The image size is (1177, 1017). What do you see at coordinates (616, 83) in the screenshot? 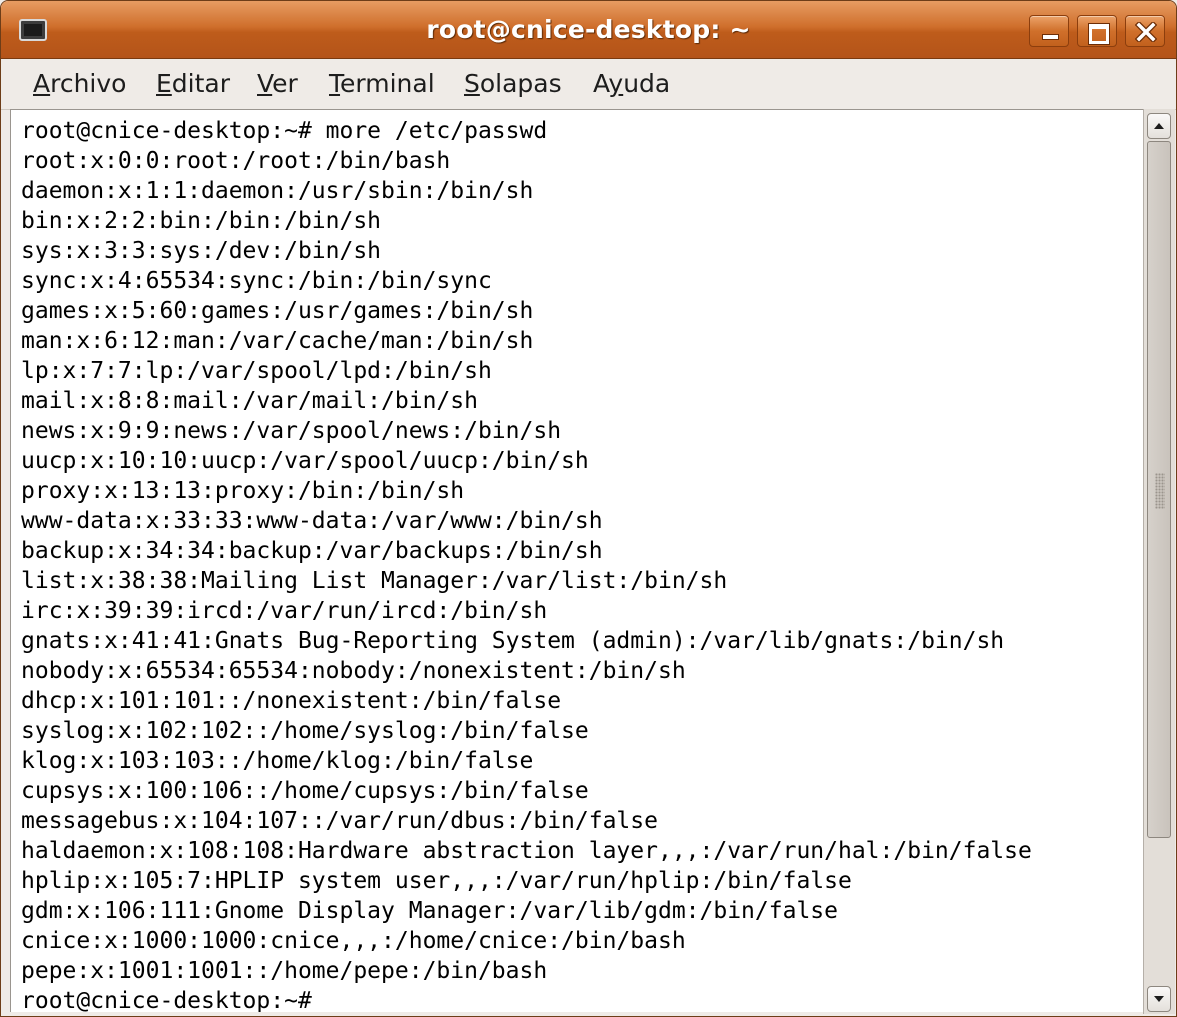
I see `menu-ayuda-mnemonic: y` at bounding box center [616, 83].